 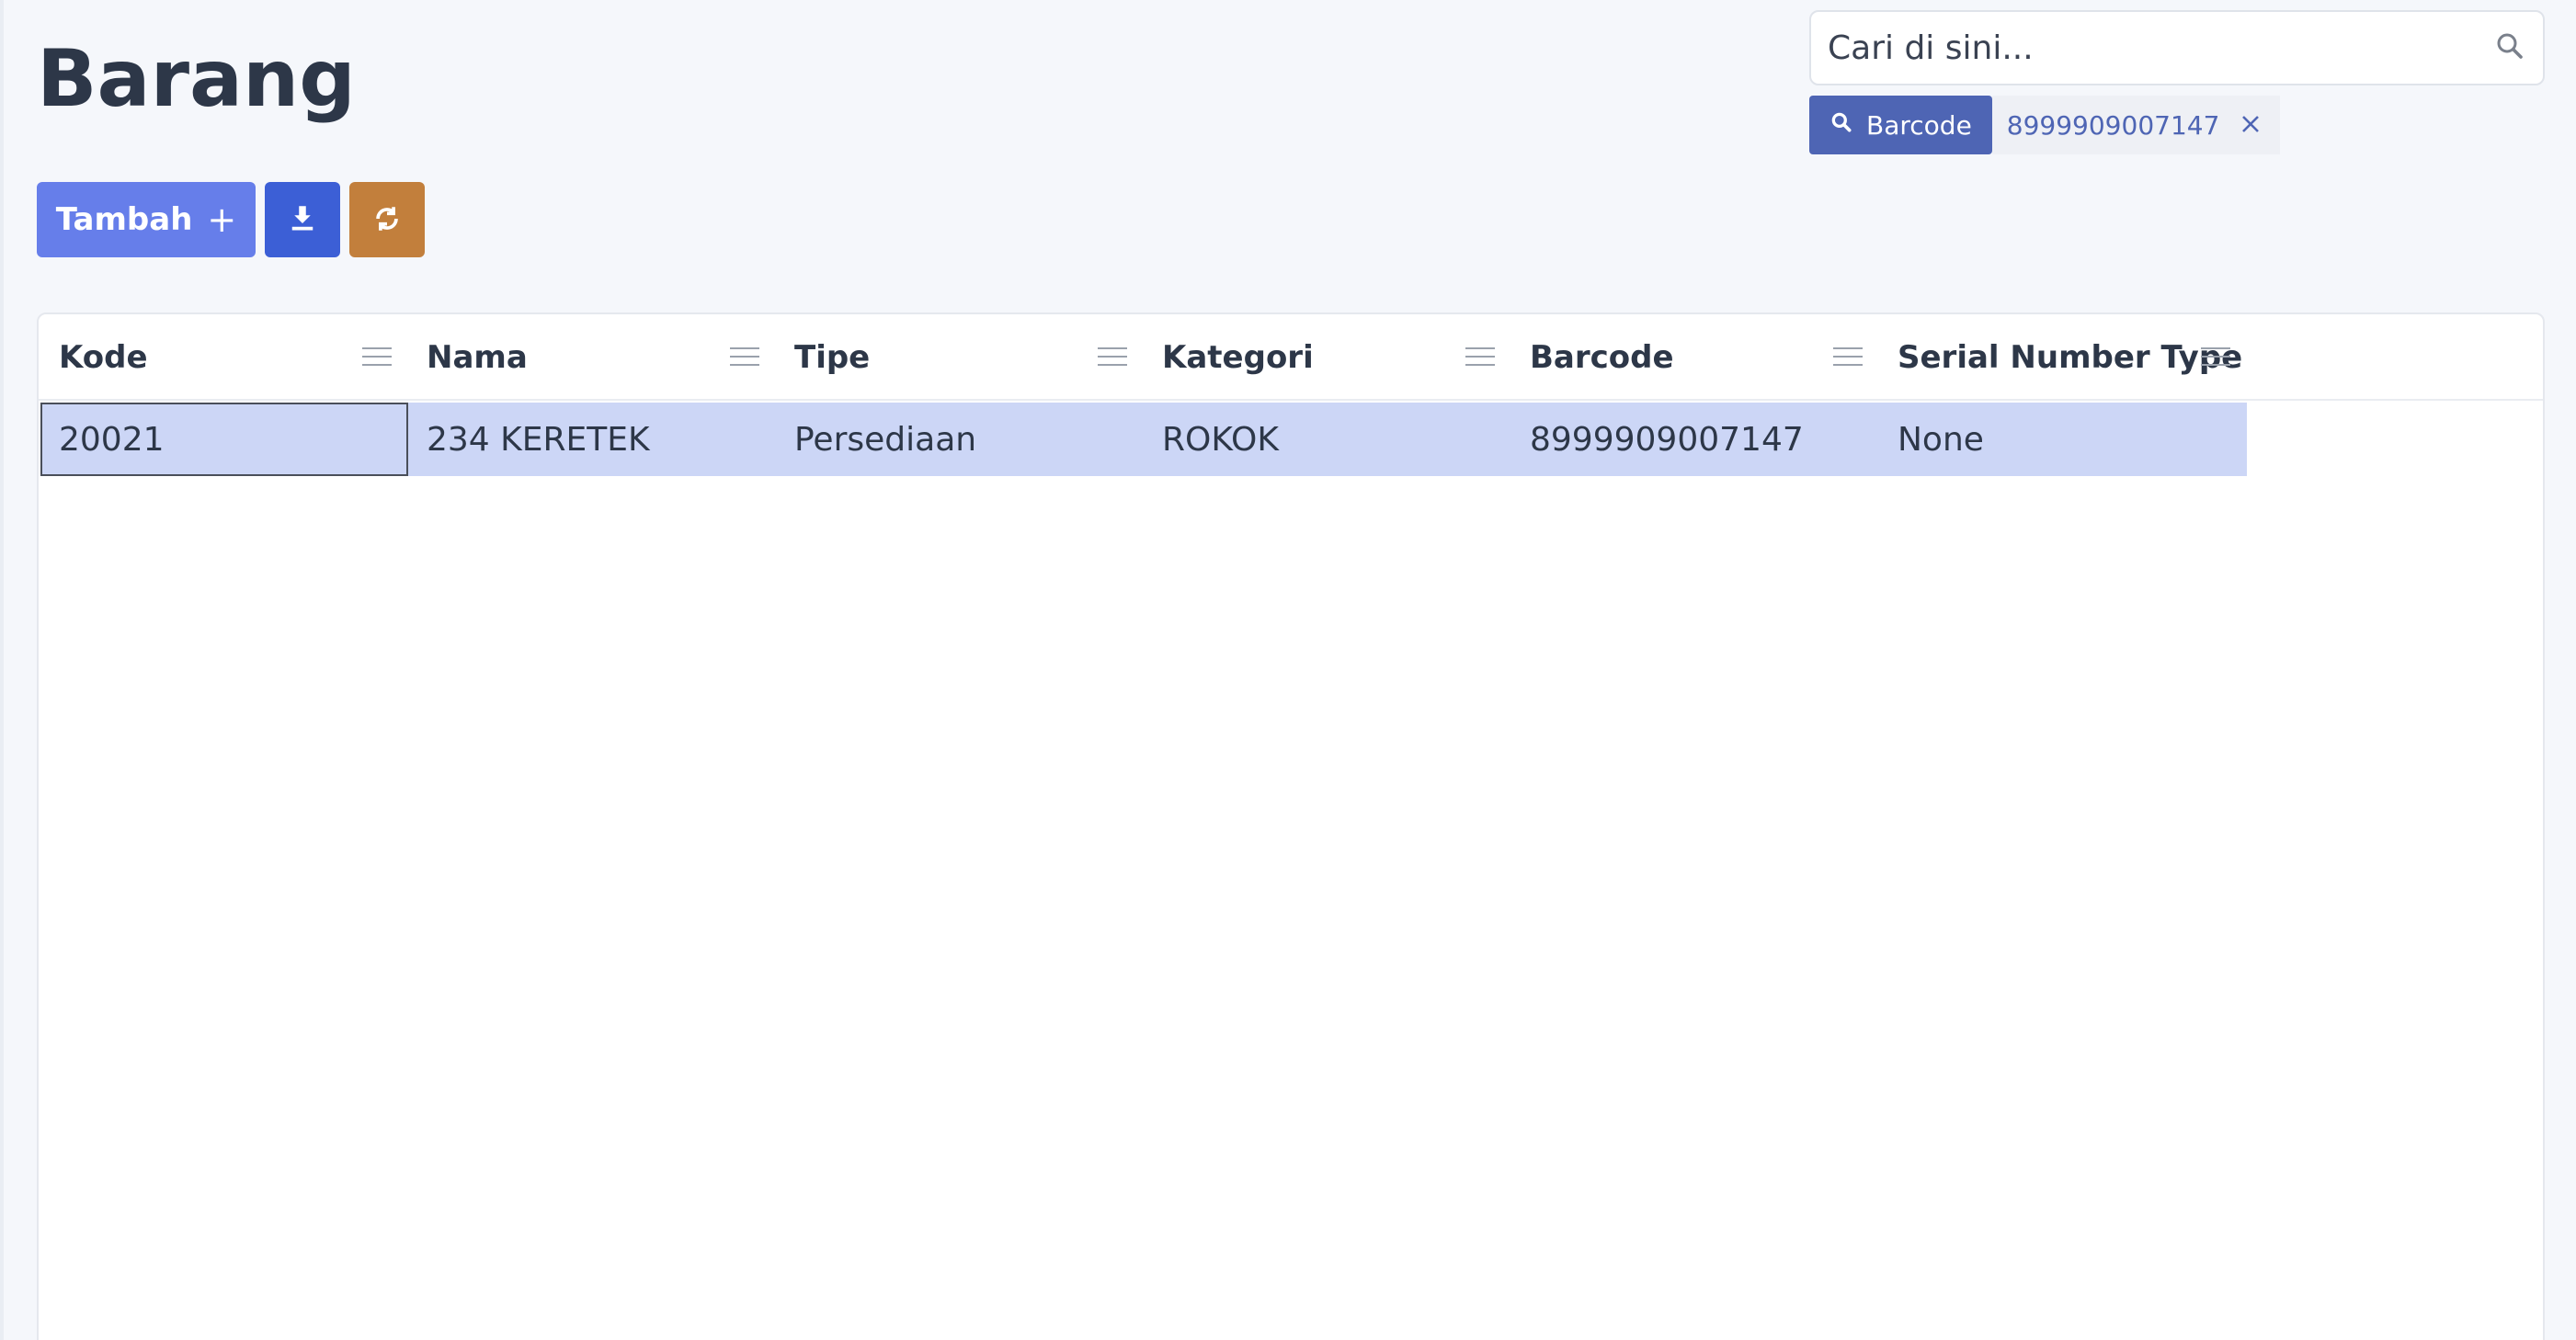 I want to click on search-input, so click(x=2160, y=47).